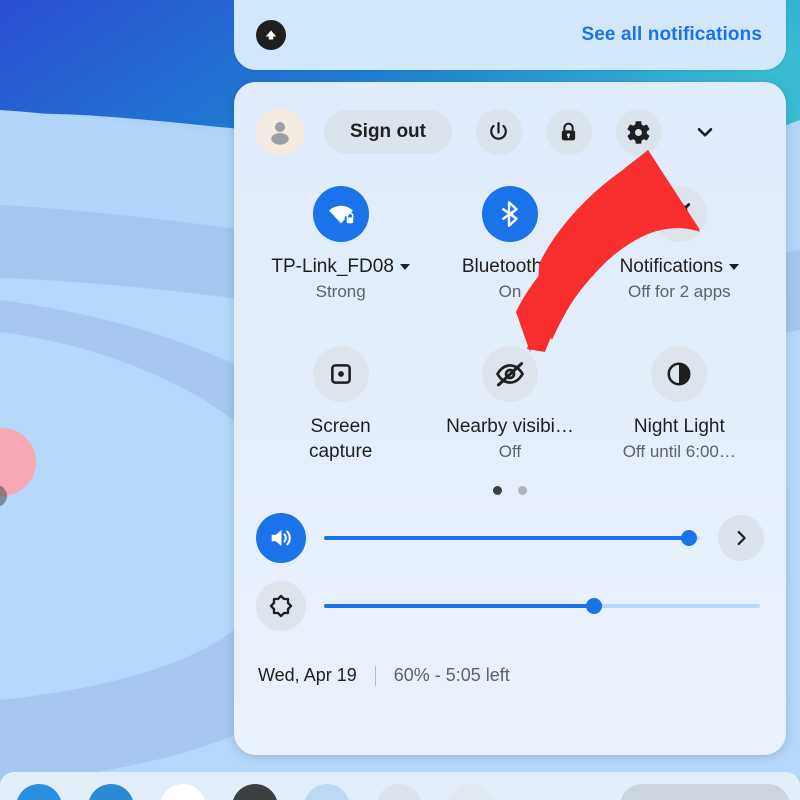 The width and height of the screenshot is (800, 800). I want to click on wifi-locked-icon, so click(340, 214).